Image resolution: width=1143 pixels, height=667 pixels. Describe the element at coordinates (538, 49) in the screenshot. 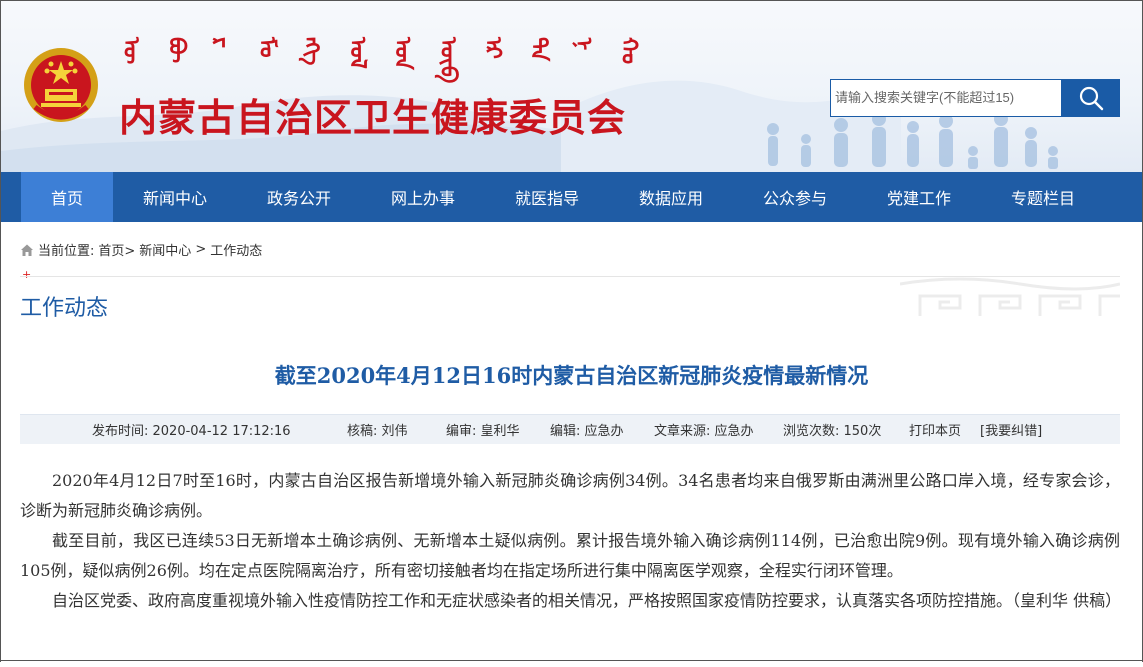

I see `mongol-word: ᠲᠡ` at that location.